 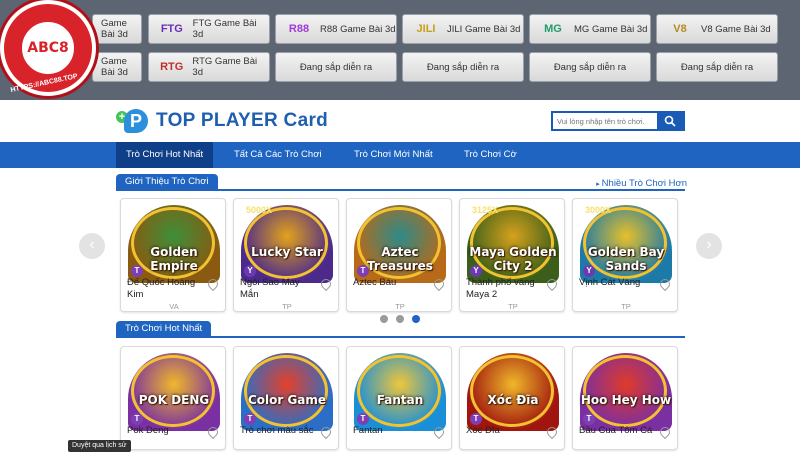 I want to click on row1-provider-button: FTG FTG Game Bài 3d, so click(x=209, y=29).